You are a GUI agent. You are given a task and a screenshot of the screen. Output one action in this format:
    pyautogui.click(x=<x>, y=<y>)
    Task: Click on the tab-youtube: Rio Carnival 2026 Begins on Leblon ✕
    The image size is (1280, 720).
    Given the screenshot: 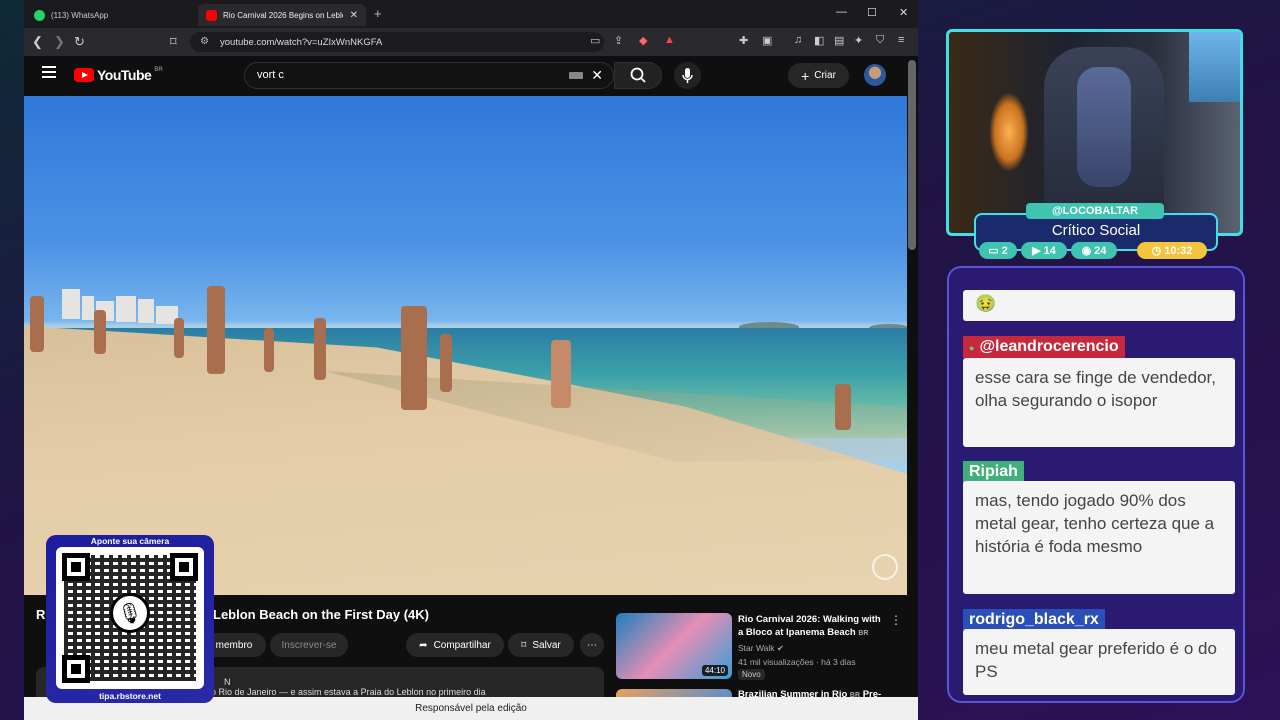 What is the action you would take?
    pyautogui.click(x=282, y=15)
    